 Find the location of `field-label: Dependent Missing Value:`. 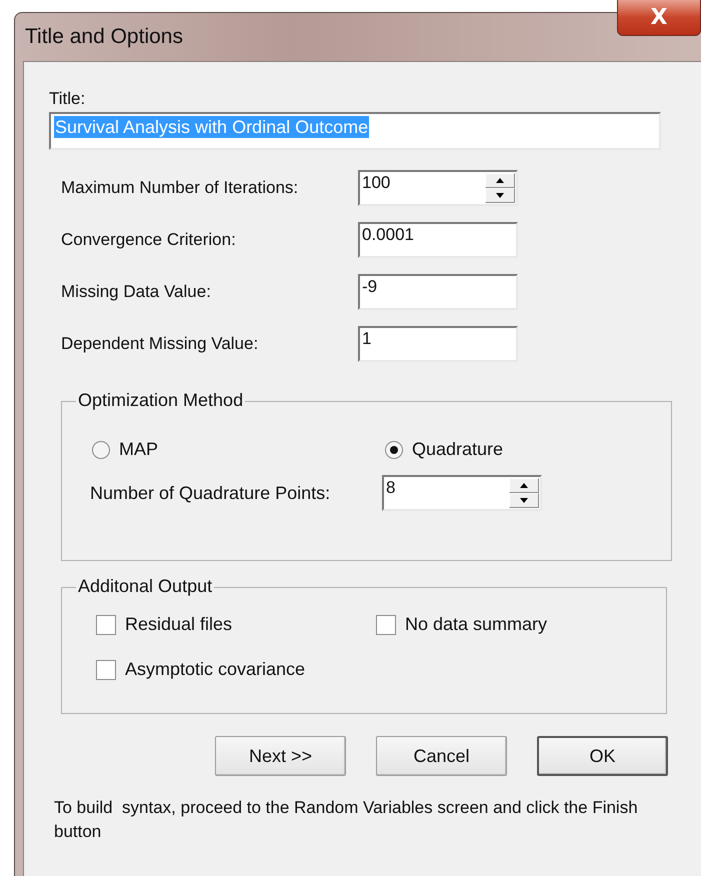

field-label: Dependent Missing Value: is located at coordinates (160, 344).